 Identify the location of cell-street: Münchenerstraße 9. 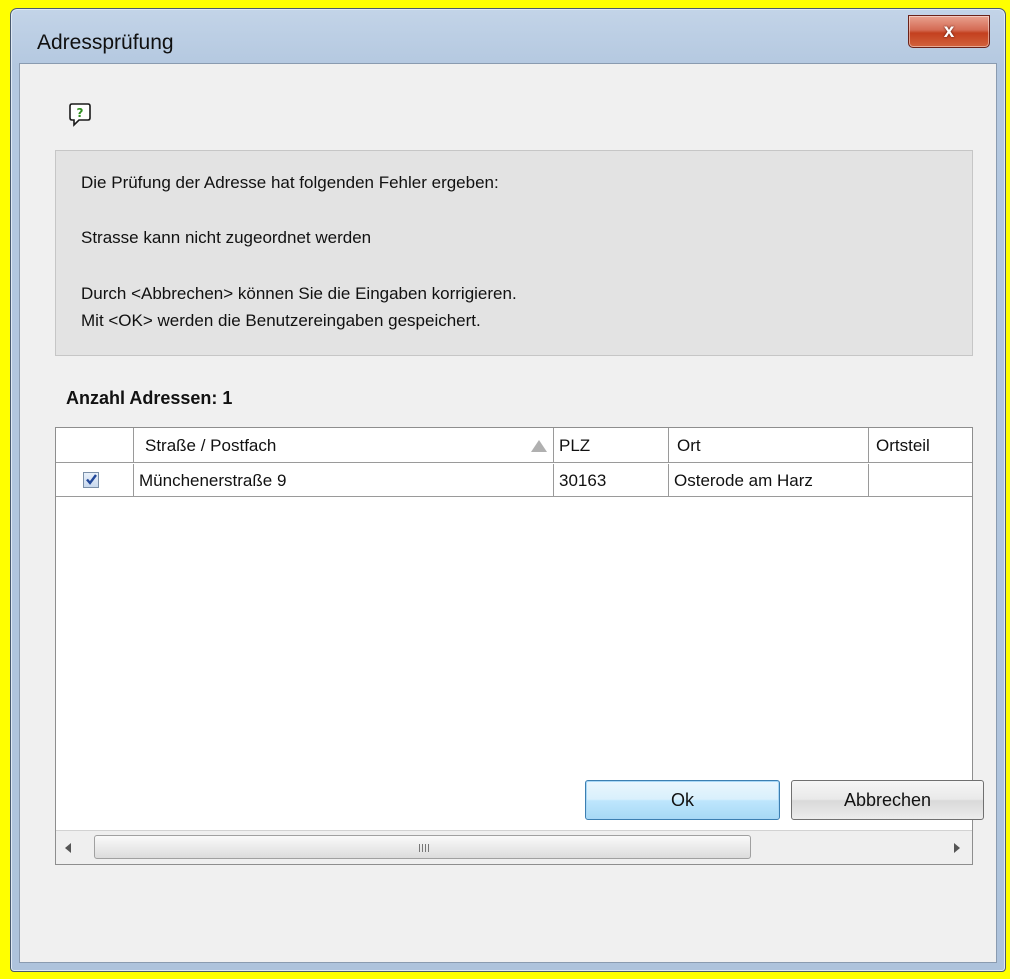
(344, 480).